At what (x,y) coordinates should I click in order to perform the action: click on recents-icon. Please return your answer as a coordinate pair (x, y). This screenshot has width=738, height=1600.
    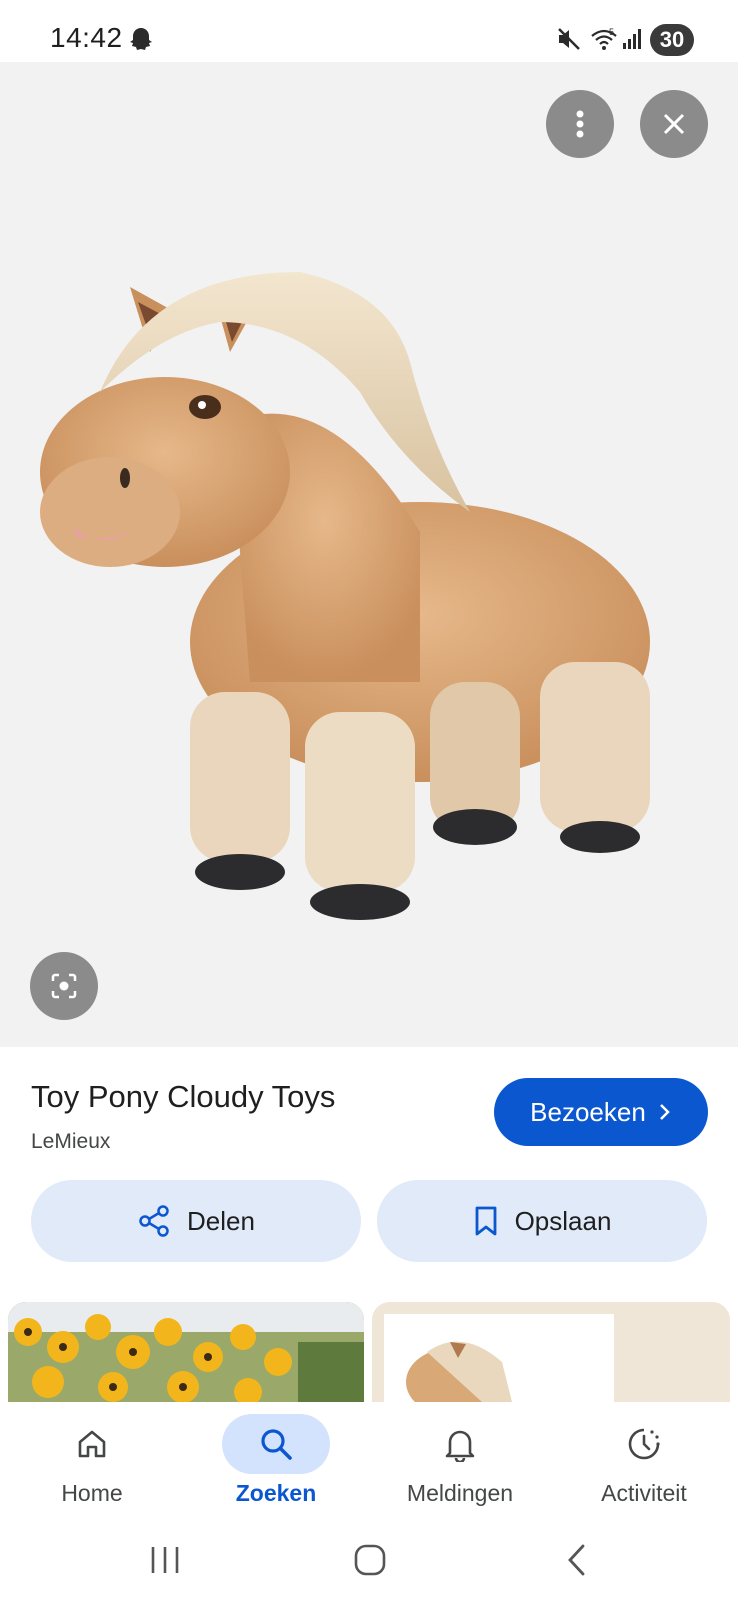
    Looking at the image, I should click on (165, 1560).